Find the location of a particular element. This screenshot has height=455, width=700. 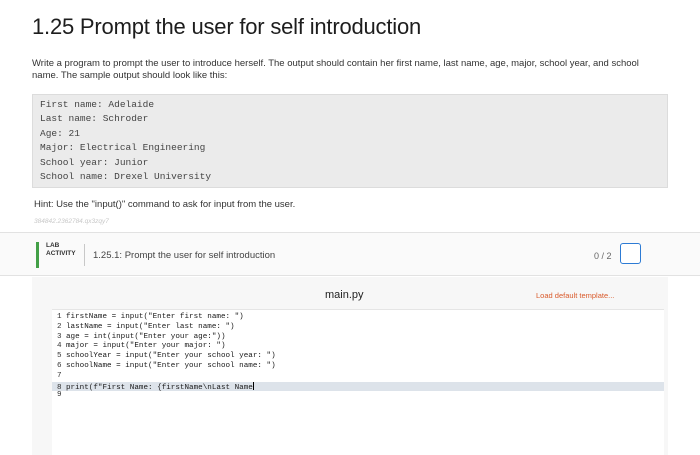

text-cursor is located at coordinates (253, 385).